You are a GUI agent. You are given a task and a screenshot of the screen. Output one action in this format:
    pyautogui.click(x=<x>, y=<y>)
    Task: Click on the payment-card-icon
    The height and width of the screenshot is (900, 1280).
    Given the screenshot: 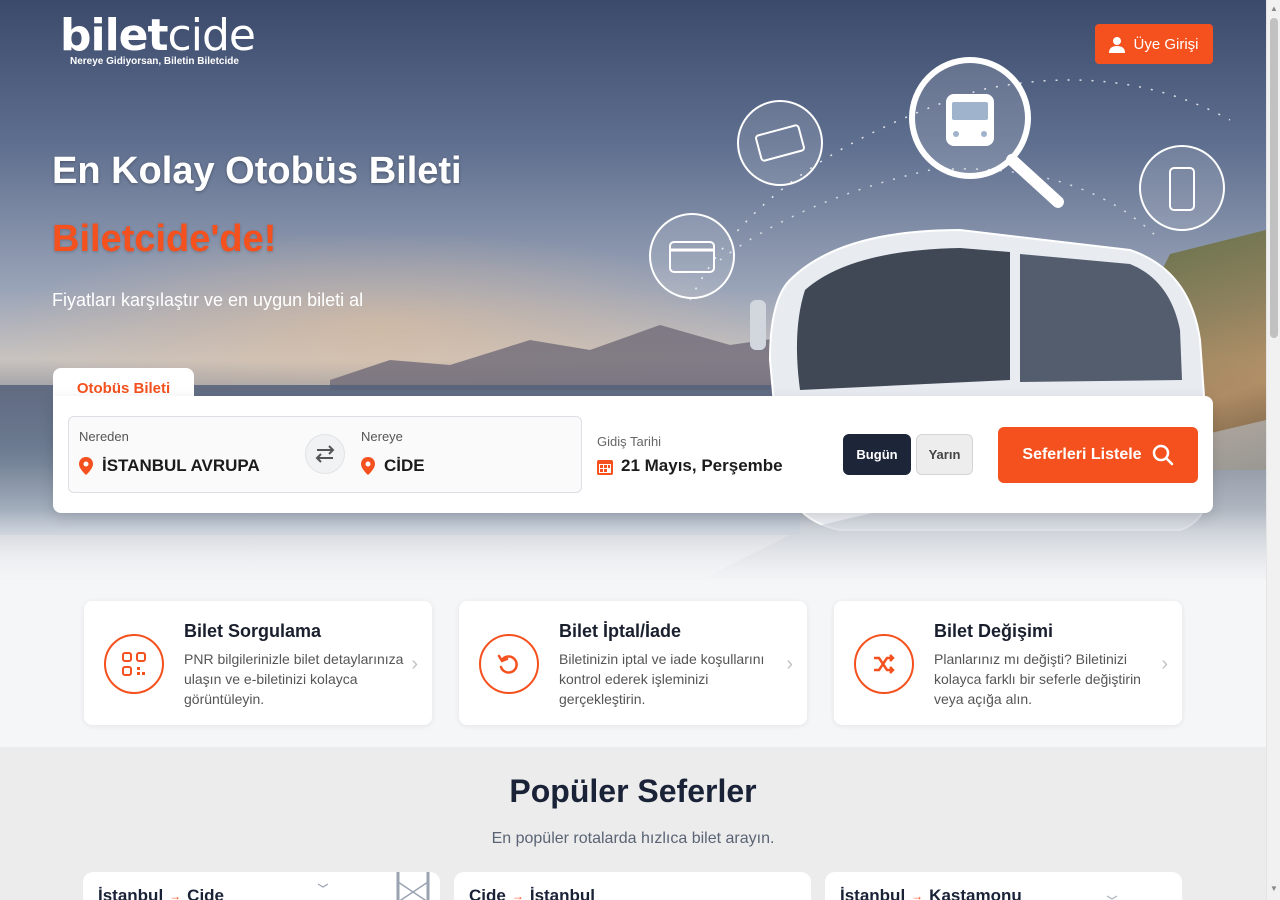 What is the action you would take?
    pyautogui.click(x=692, y=256)
    